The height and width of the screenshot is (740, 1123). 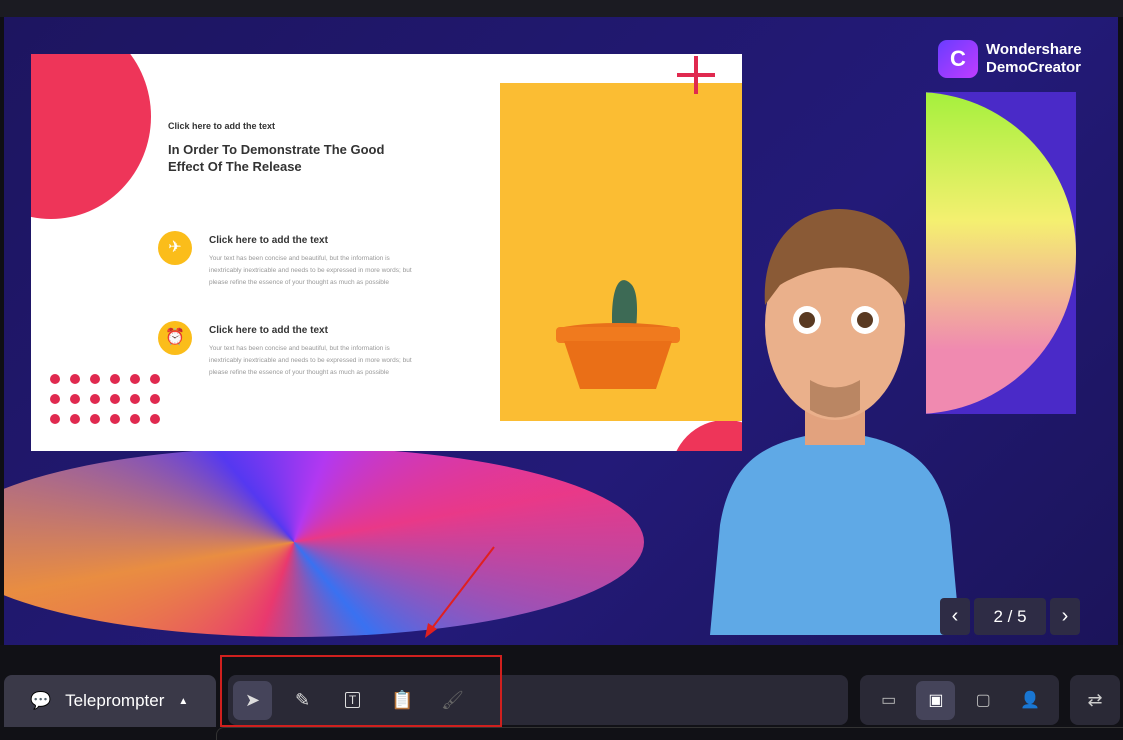 I want to click on swap-layout-button: ⇄, so click(x=1095, y=700).